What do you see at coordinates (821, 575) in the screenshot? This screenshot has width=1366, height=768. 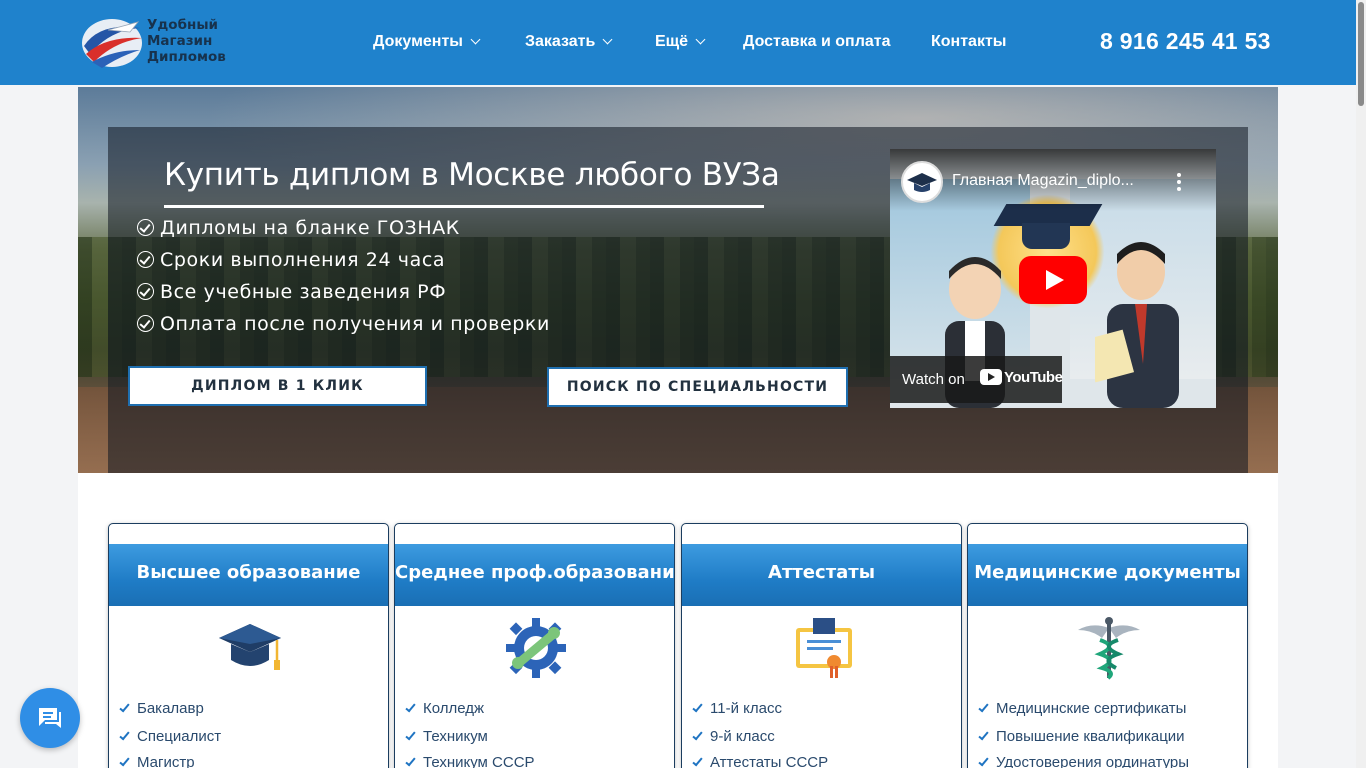 I see `card-title: Аттестаты` at bounding box center [821, 575].